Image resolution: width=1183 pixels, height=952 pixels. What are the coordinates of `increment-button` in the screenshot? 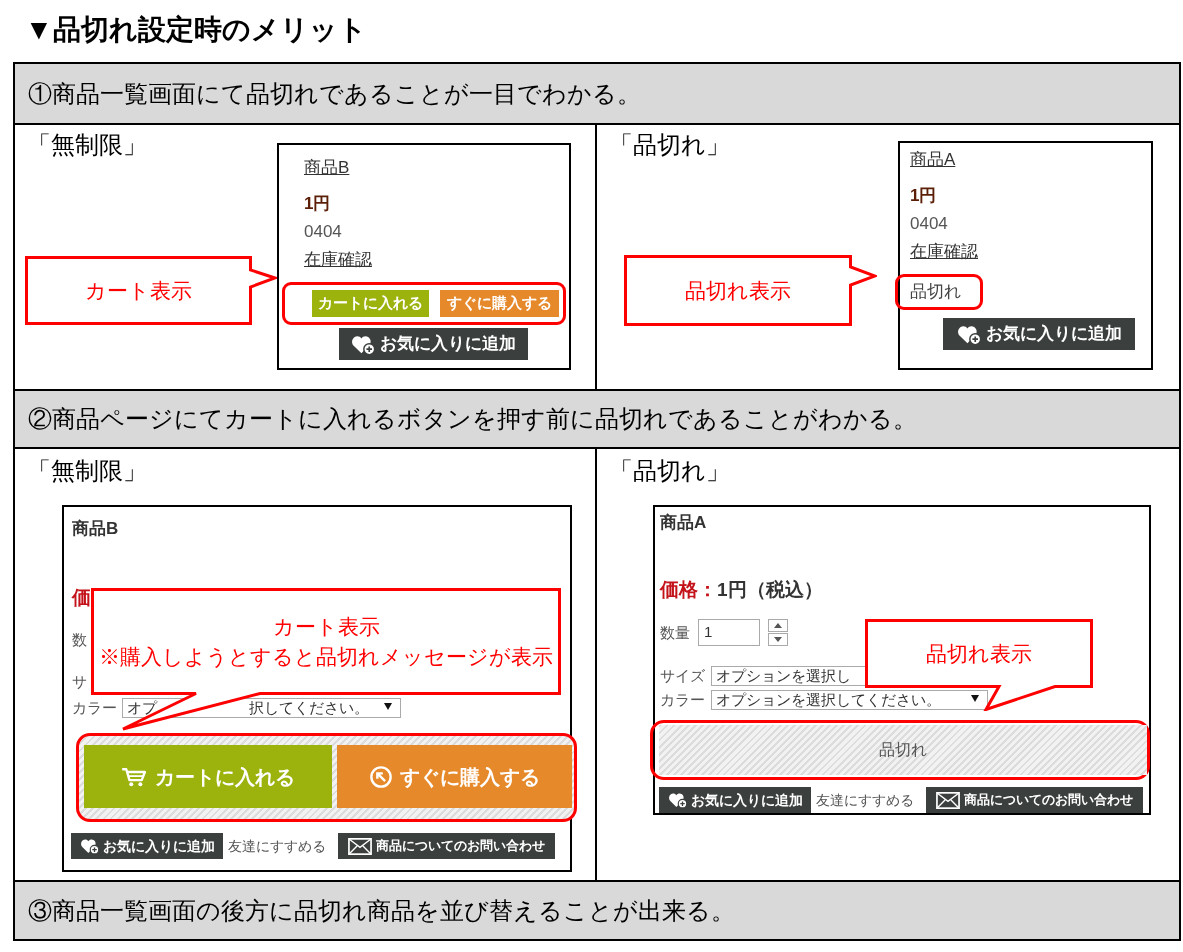 It's located at (778, 625).